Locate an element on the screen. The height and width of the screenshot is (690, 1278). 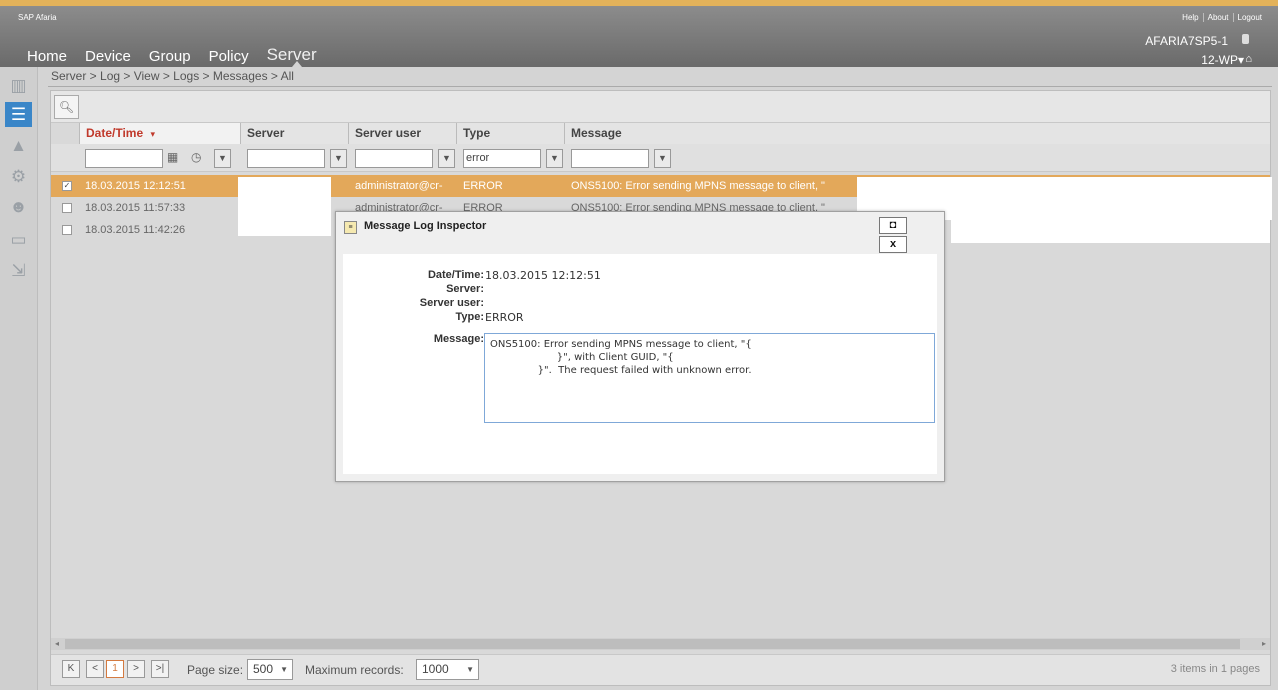
scroll-right-icon: ▸ is located at coordinates (1264, 644).